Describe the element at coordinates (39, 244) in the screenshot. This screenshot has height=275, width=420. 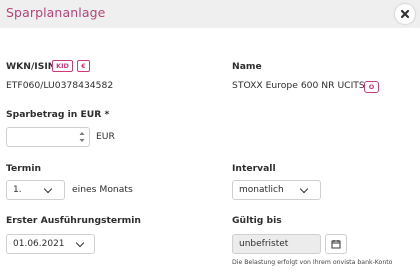
I see `first-execution-select-value: 01.06.2021` at that location.